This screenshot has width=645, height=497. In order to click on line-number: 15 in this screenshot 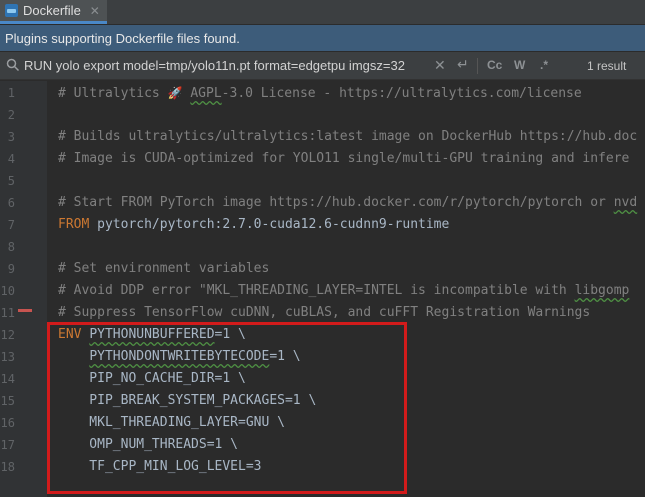, I will do `click(7, 401)`.